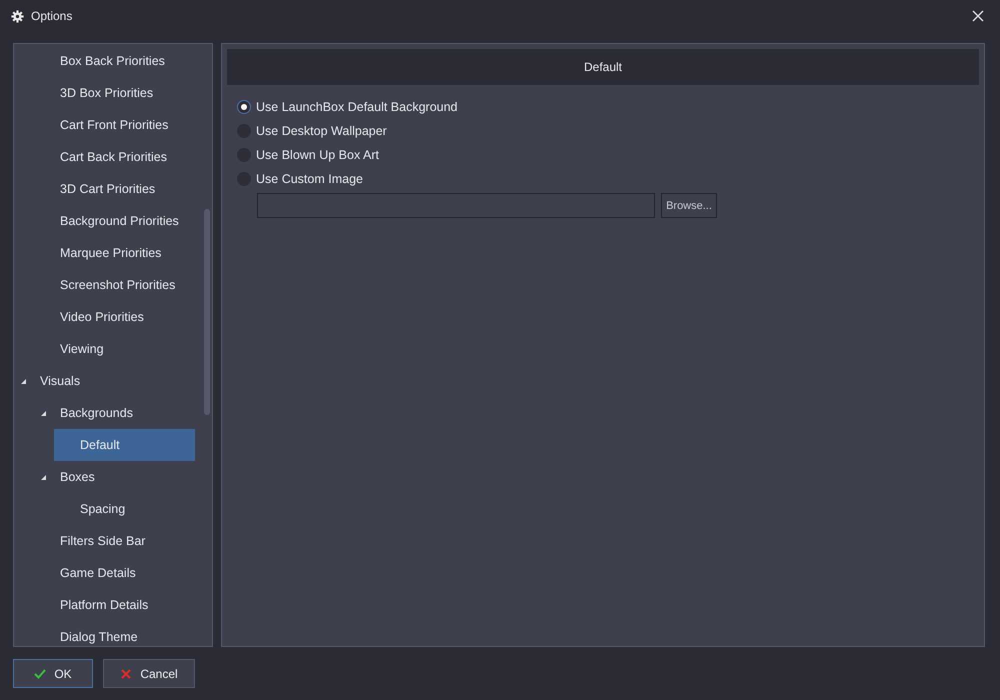 This screenshot has height=700, width=1000. I want to click on tree-item: Cart Front Priorities, so click(111, 125).